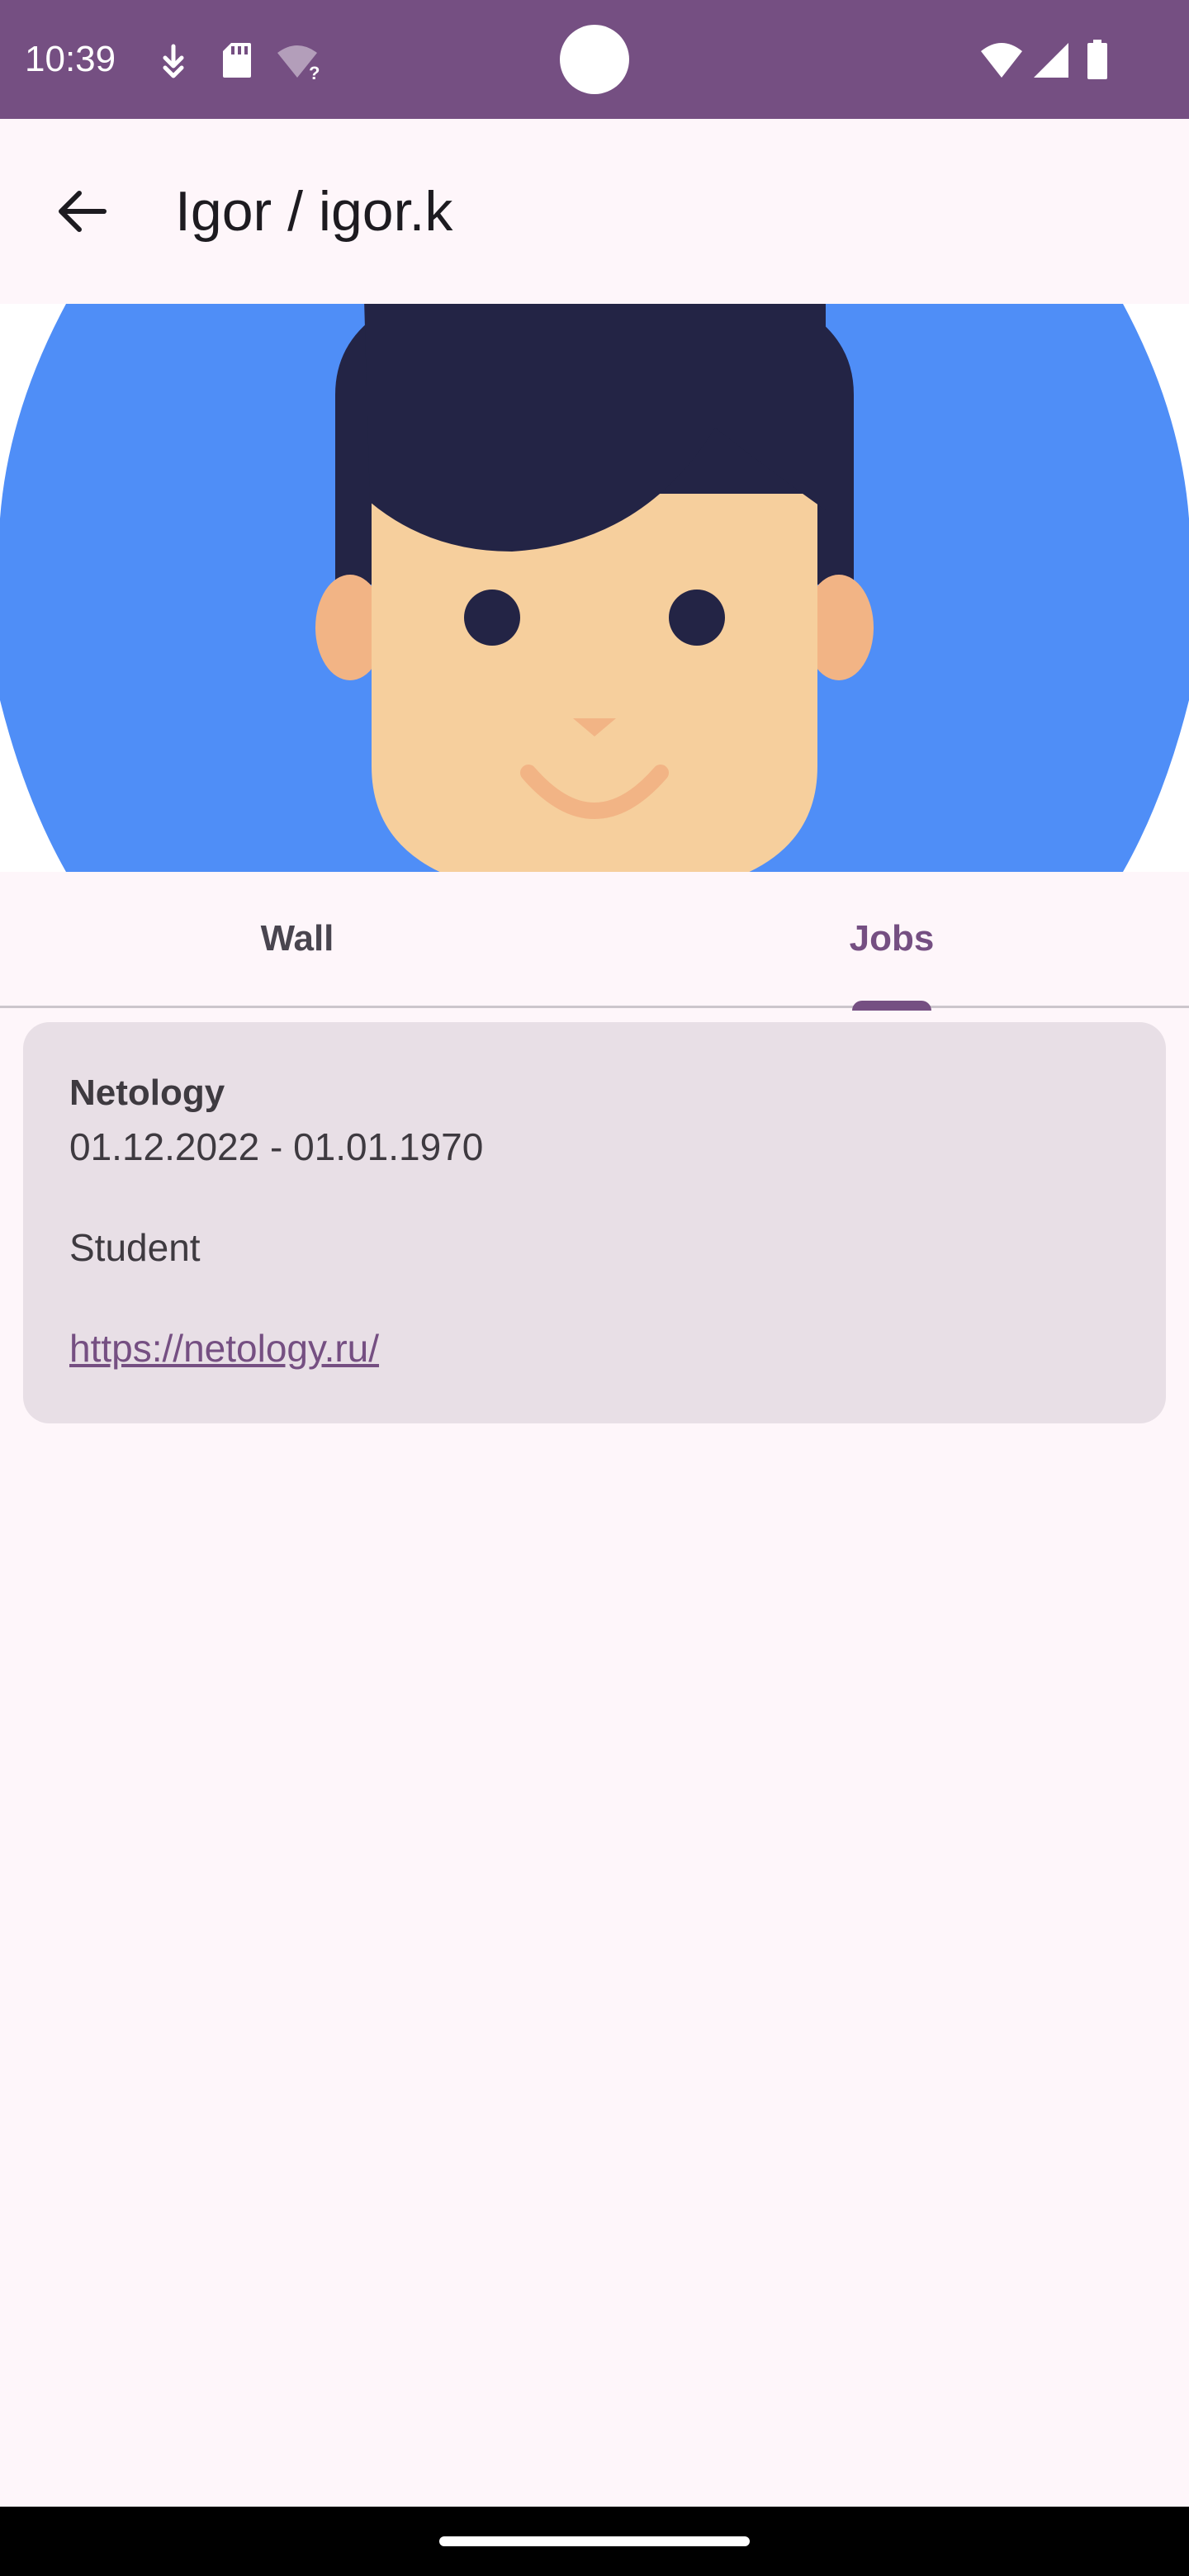  What do you see at coordinates (276, 1146) in the screenshot?
I see `job-dates: 01.12.2022 - 01.01.1970` at bounding box center [276, 1146].